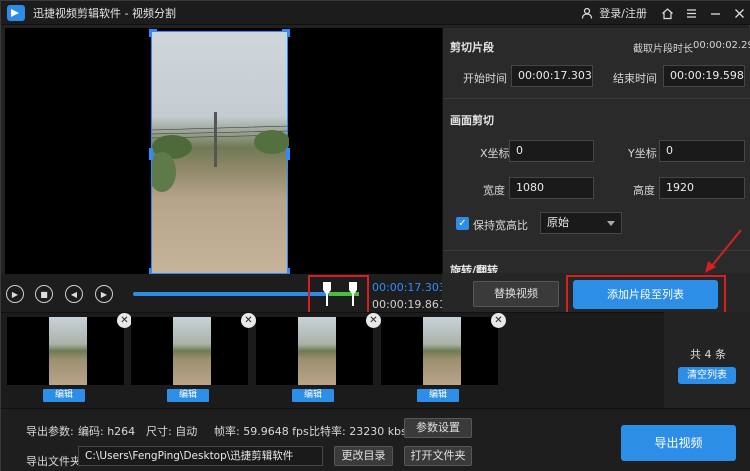 Image resolution: width=750 pixels, height=471 pixels. What do you see at coordinates (663, 49) in the screenshot?
I see `clip-duration-label: 截取片段时长` at bounding box center [663, 49].